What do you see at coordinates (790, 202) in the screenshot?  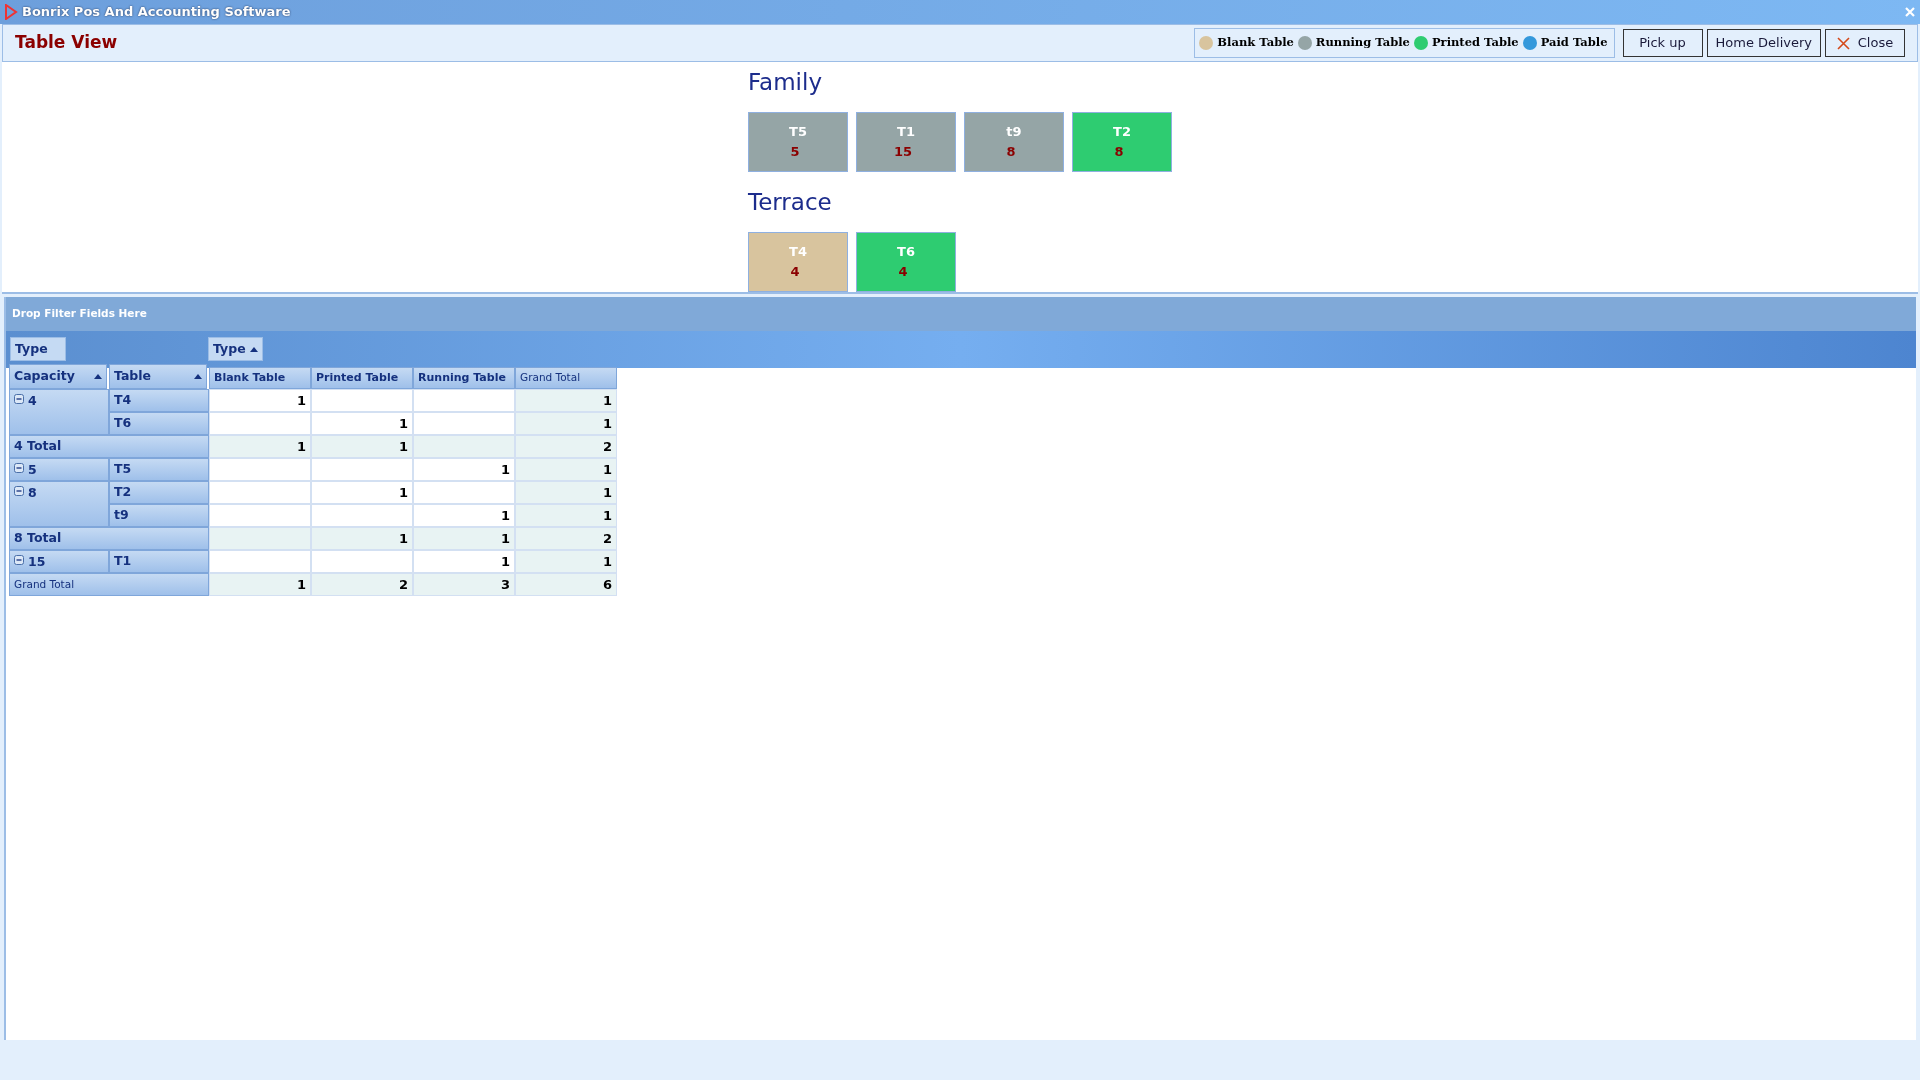 I see `section-heading: Terrace` at bounding box center [790, 202].